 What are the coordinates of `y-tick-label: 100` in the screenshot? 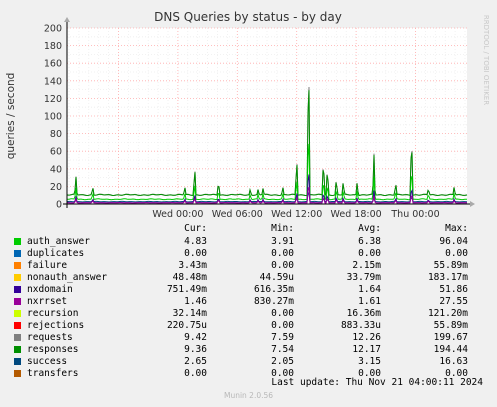 It's located at (53, 117).